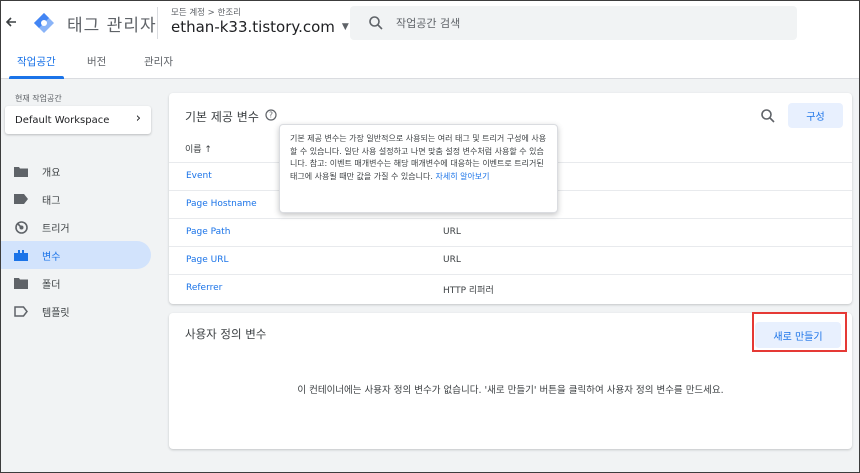  What do you see at coordinates (158, 61) in the screenshot?
I see `tab-admin: 관리자` at bounding box center [158, 61].